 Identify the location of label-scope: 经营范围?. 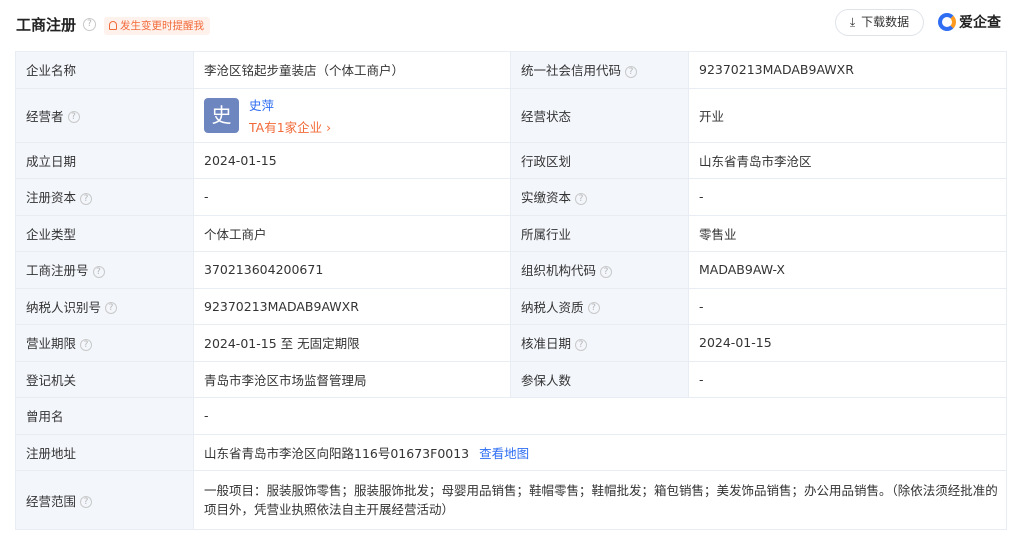
(104, 500).